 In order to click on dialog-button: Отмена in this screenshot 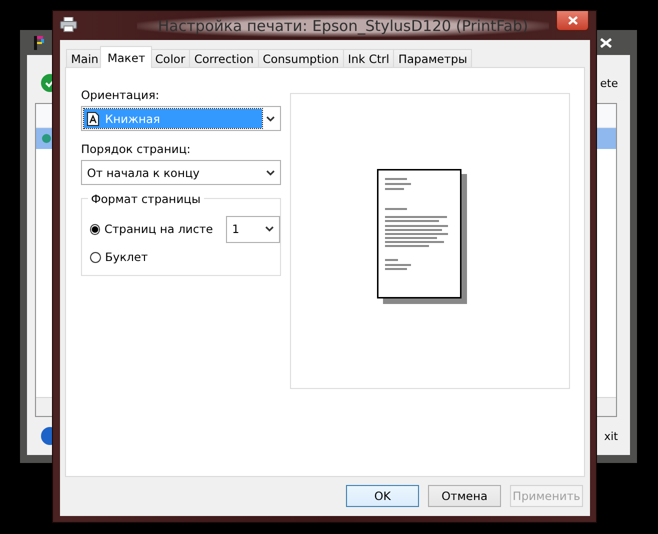, I will do `click(464, 496)`.